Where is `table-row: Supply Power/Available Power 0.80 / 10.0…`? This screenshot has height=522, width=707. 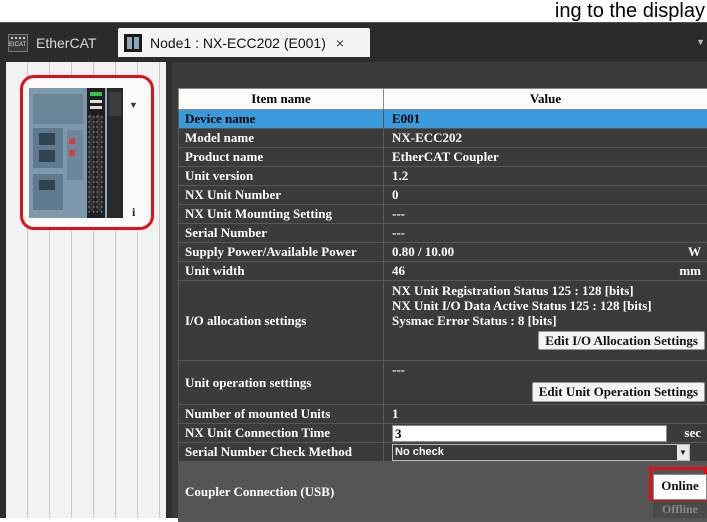 table-row: Supply Power/Available Power 0.80 / 10.0… is located at coordinates (443, 252).